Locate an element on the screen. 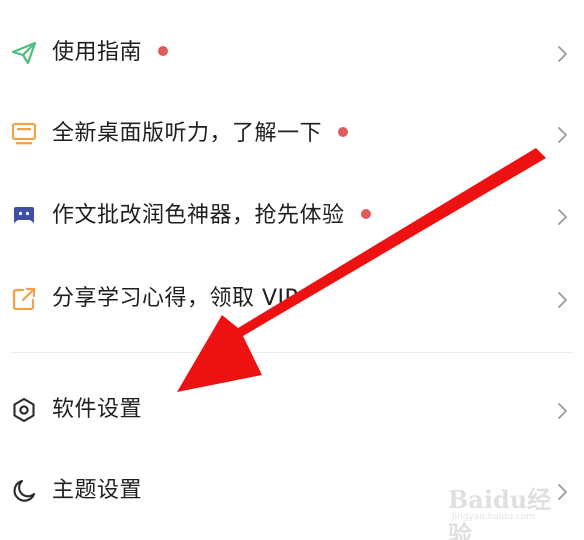  menu-item-label: 作文批改润色神器，抢先体验 is located at coordinates (211, 216).